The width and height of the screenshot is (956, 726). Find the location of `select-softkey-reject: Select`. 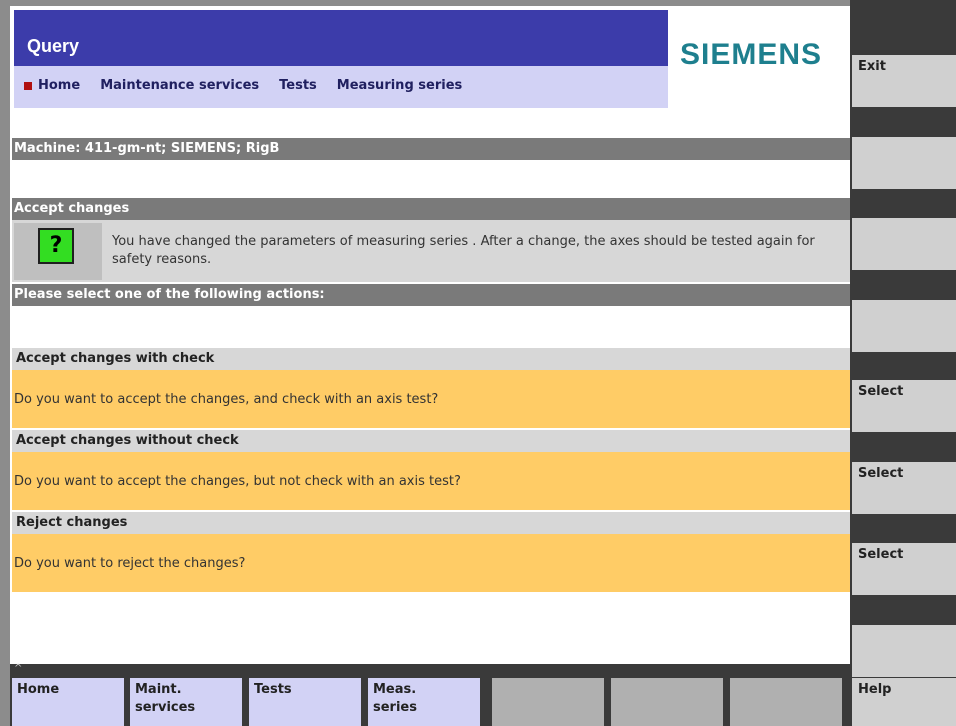

select-softkey-reject: Select is located at coordinates (904, 569).